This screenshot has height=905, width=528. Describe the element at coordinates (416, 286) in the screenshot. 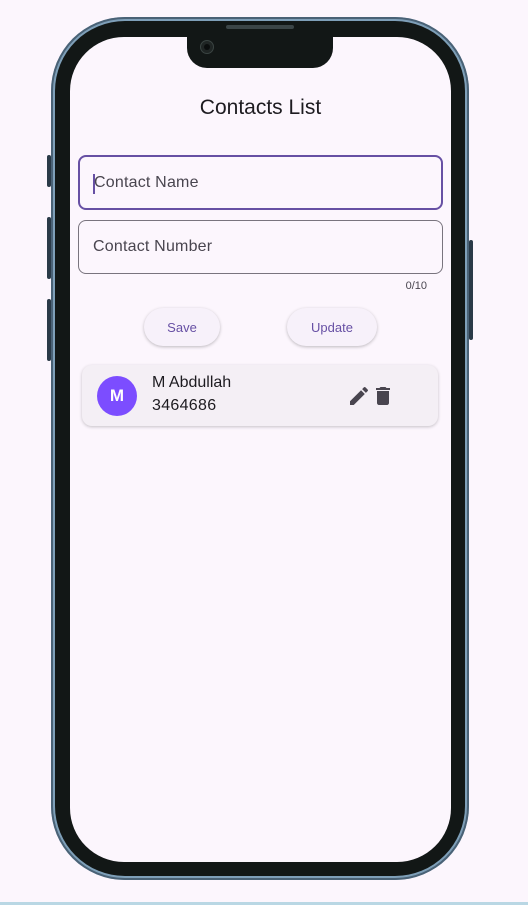

I see `character-counter: 0/10` at that location.